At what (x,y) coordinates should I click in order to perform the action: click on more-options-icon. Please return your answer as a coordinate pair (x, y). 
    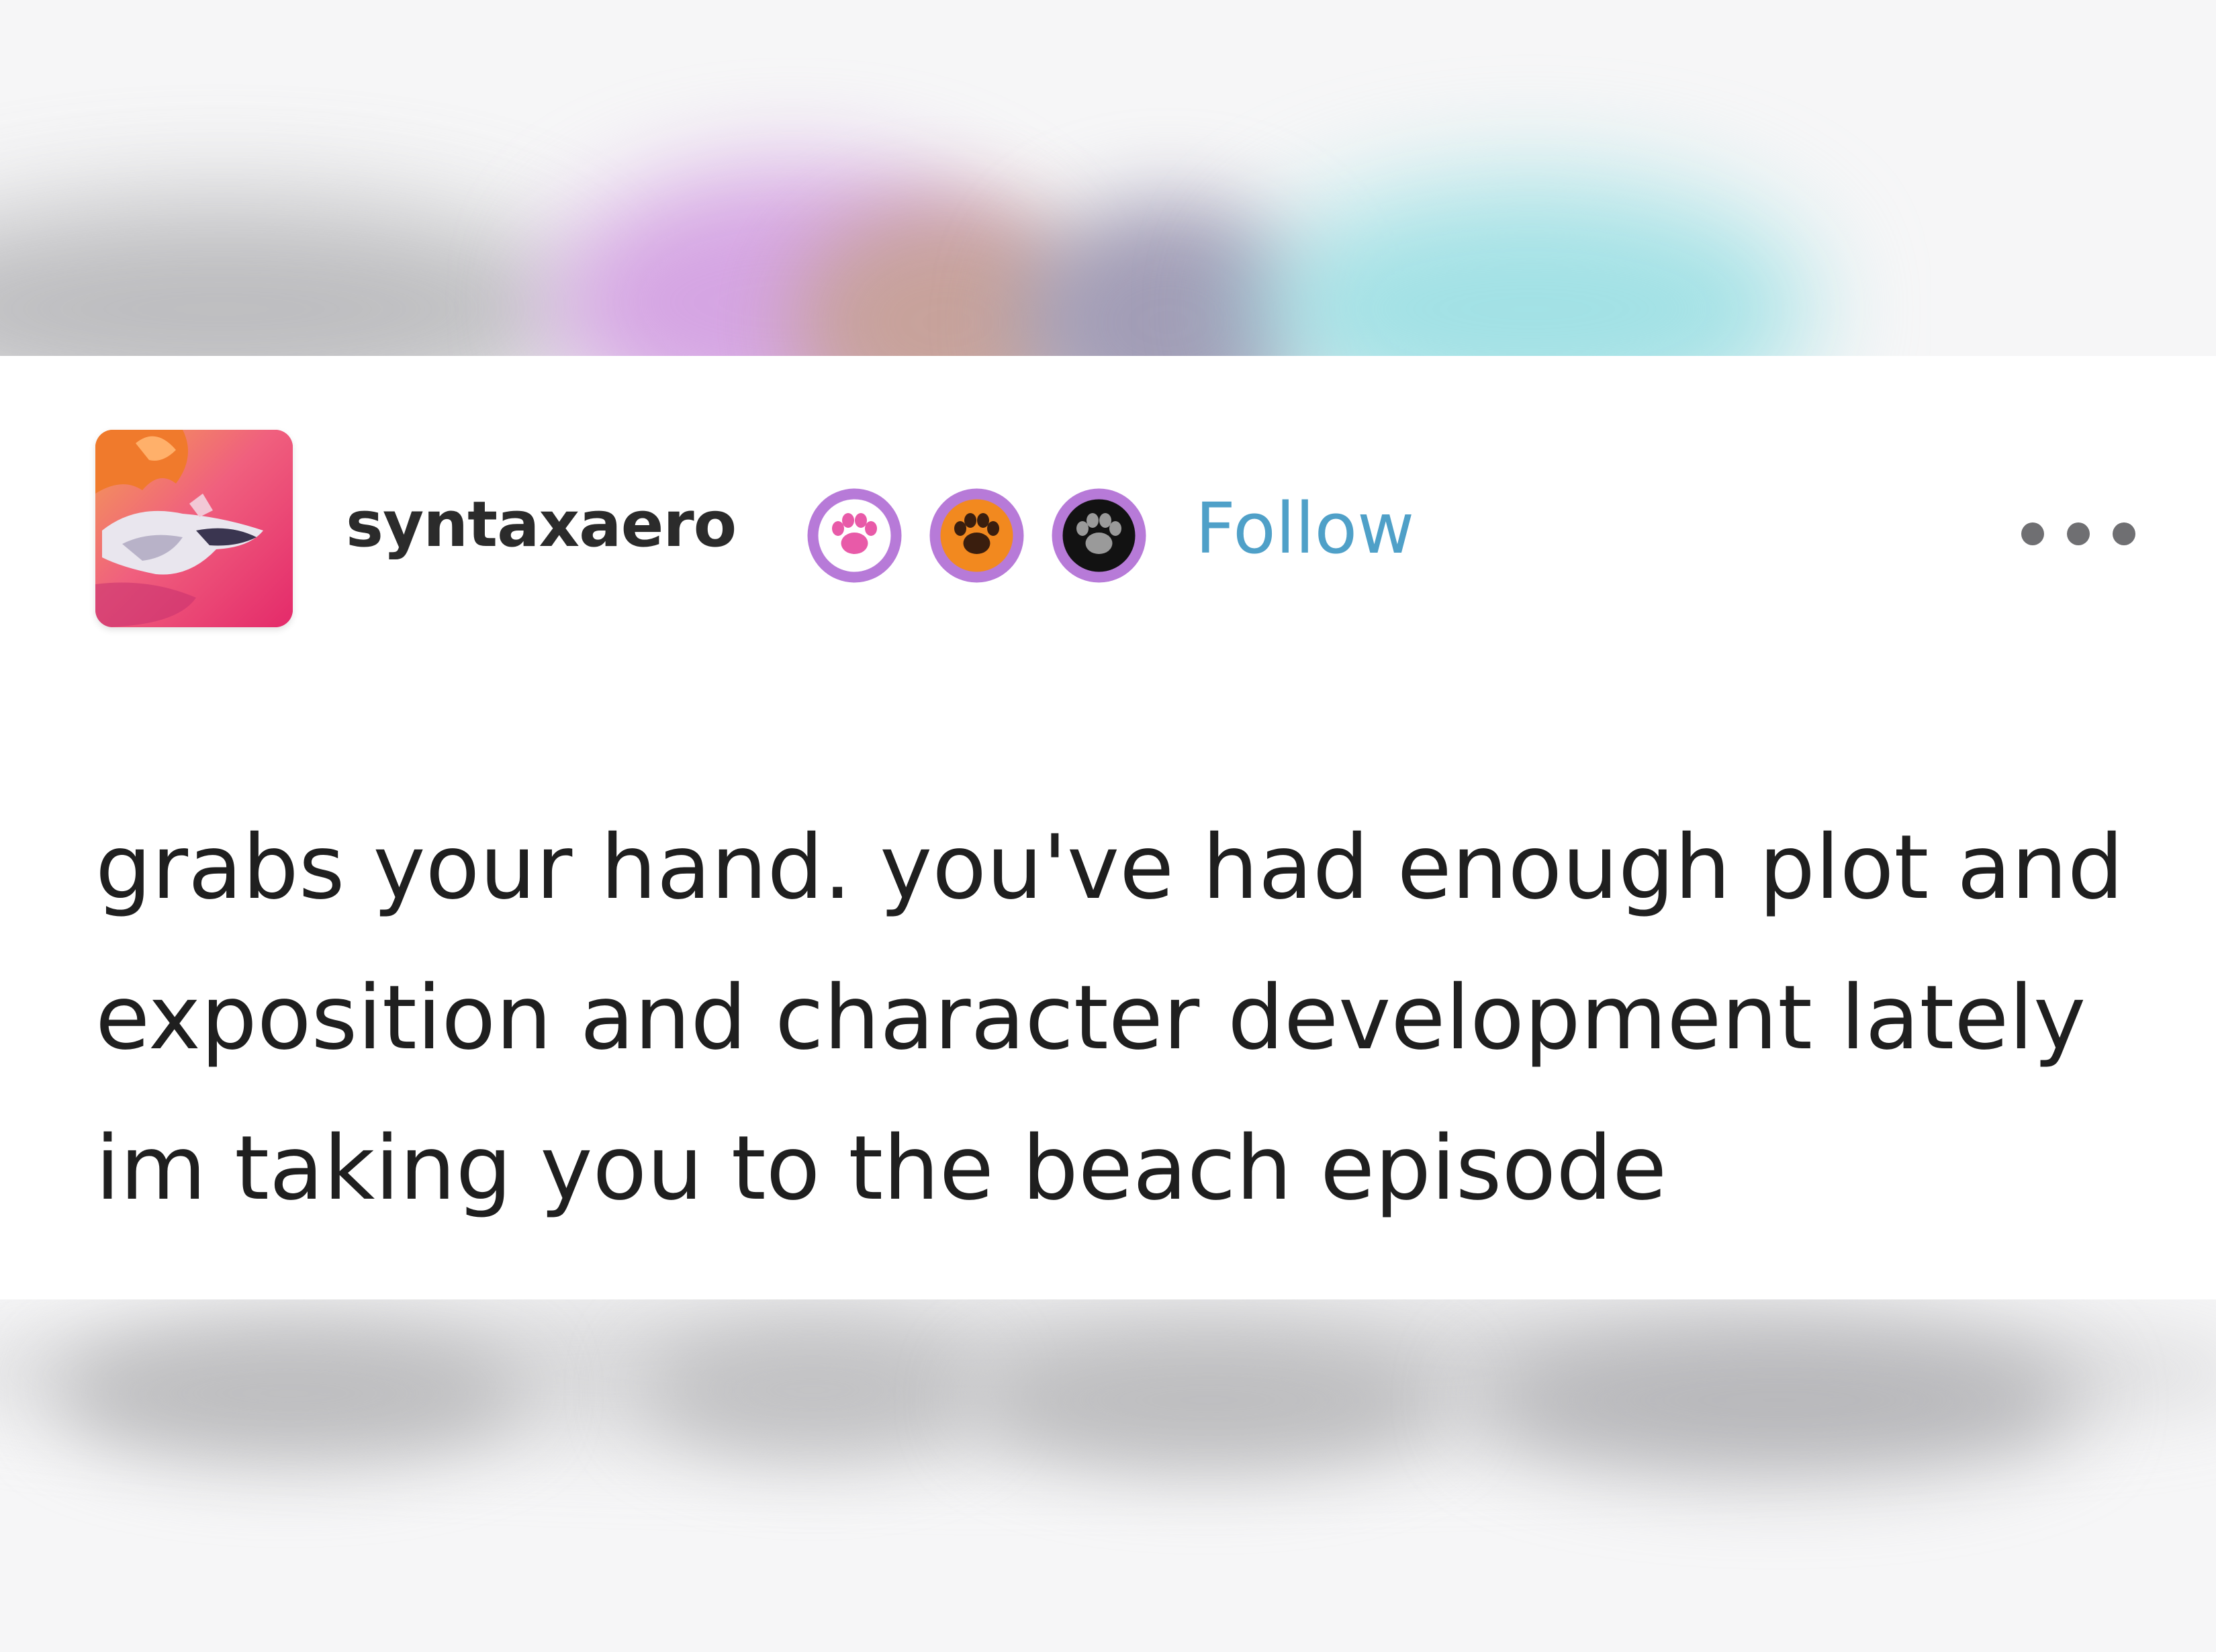
    Looking at the image, I should click on (2078, 533).